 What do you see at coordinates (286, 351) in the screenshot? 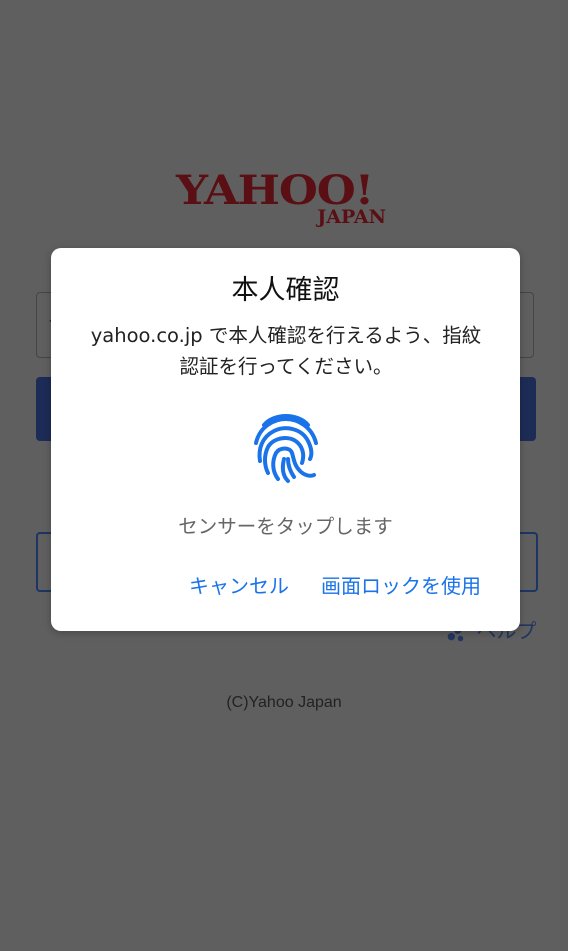
I see `dialog-message: yahoo.co.jp で本人確認を行えるよう、指紋認証を行ってください。` at bounding box center [286, 351].